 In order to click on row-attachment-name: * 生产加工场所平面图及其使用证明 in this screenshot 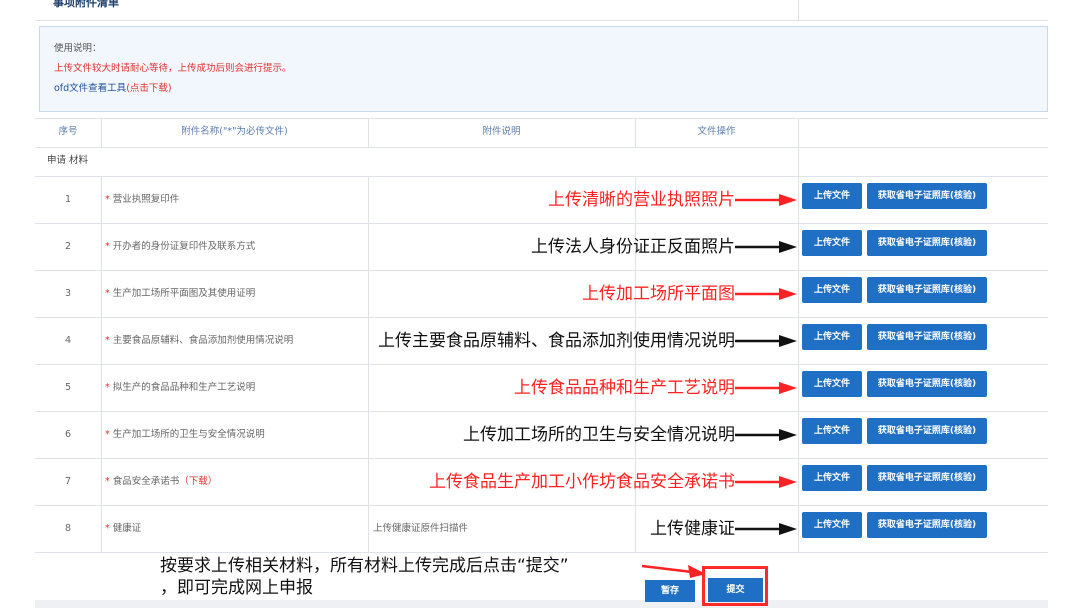, I will do `click(180, 294)`.